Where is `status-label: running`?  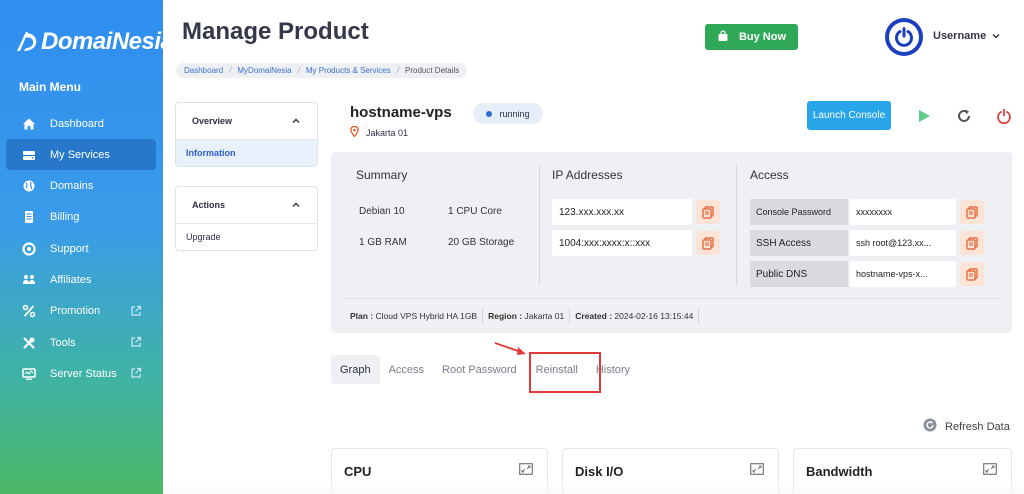
status-label: running is located at coordinates (514, 113).